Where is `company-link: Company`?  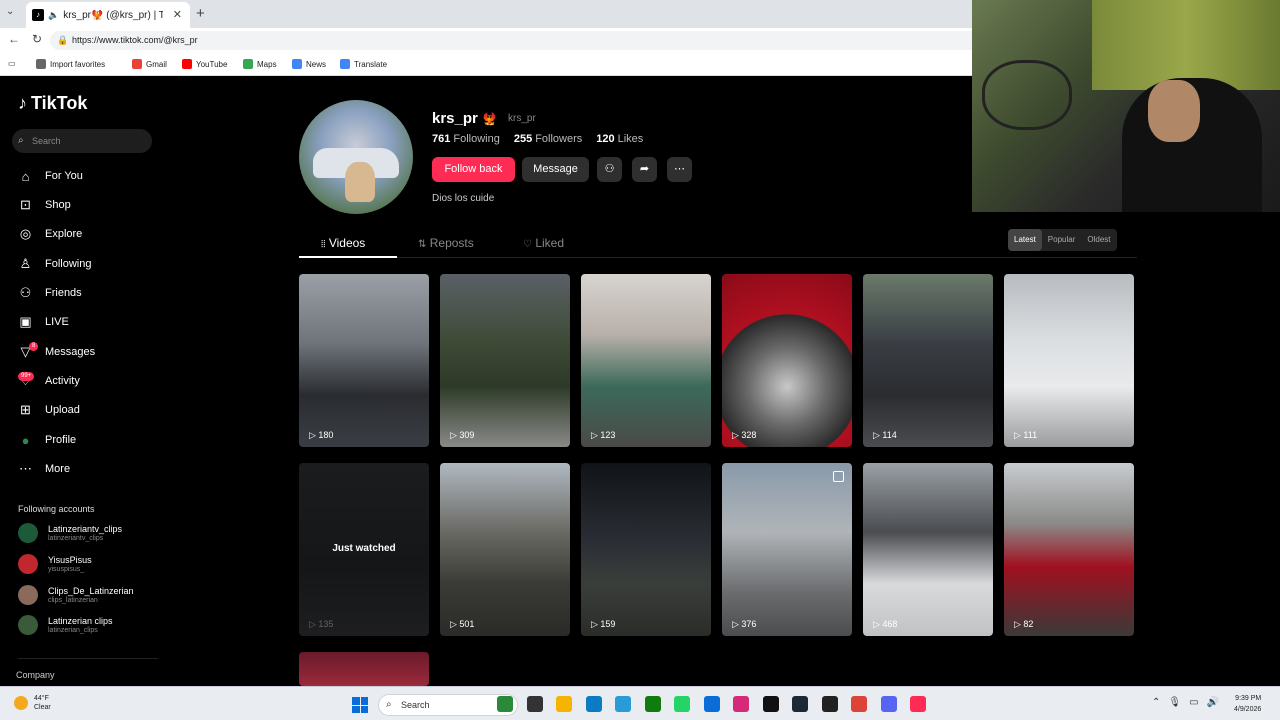 company-link: Company is located at coordinates (35, 675).